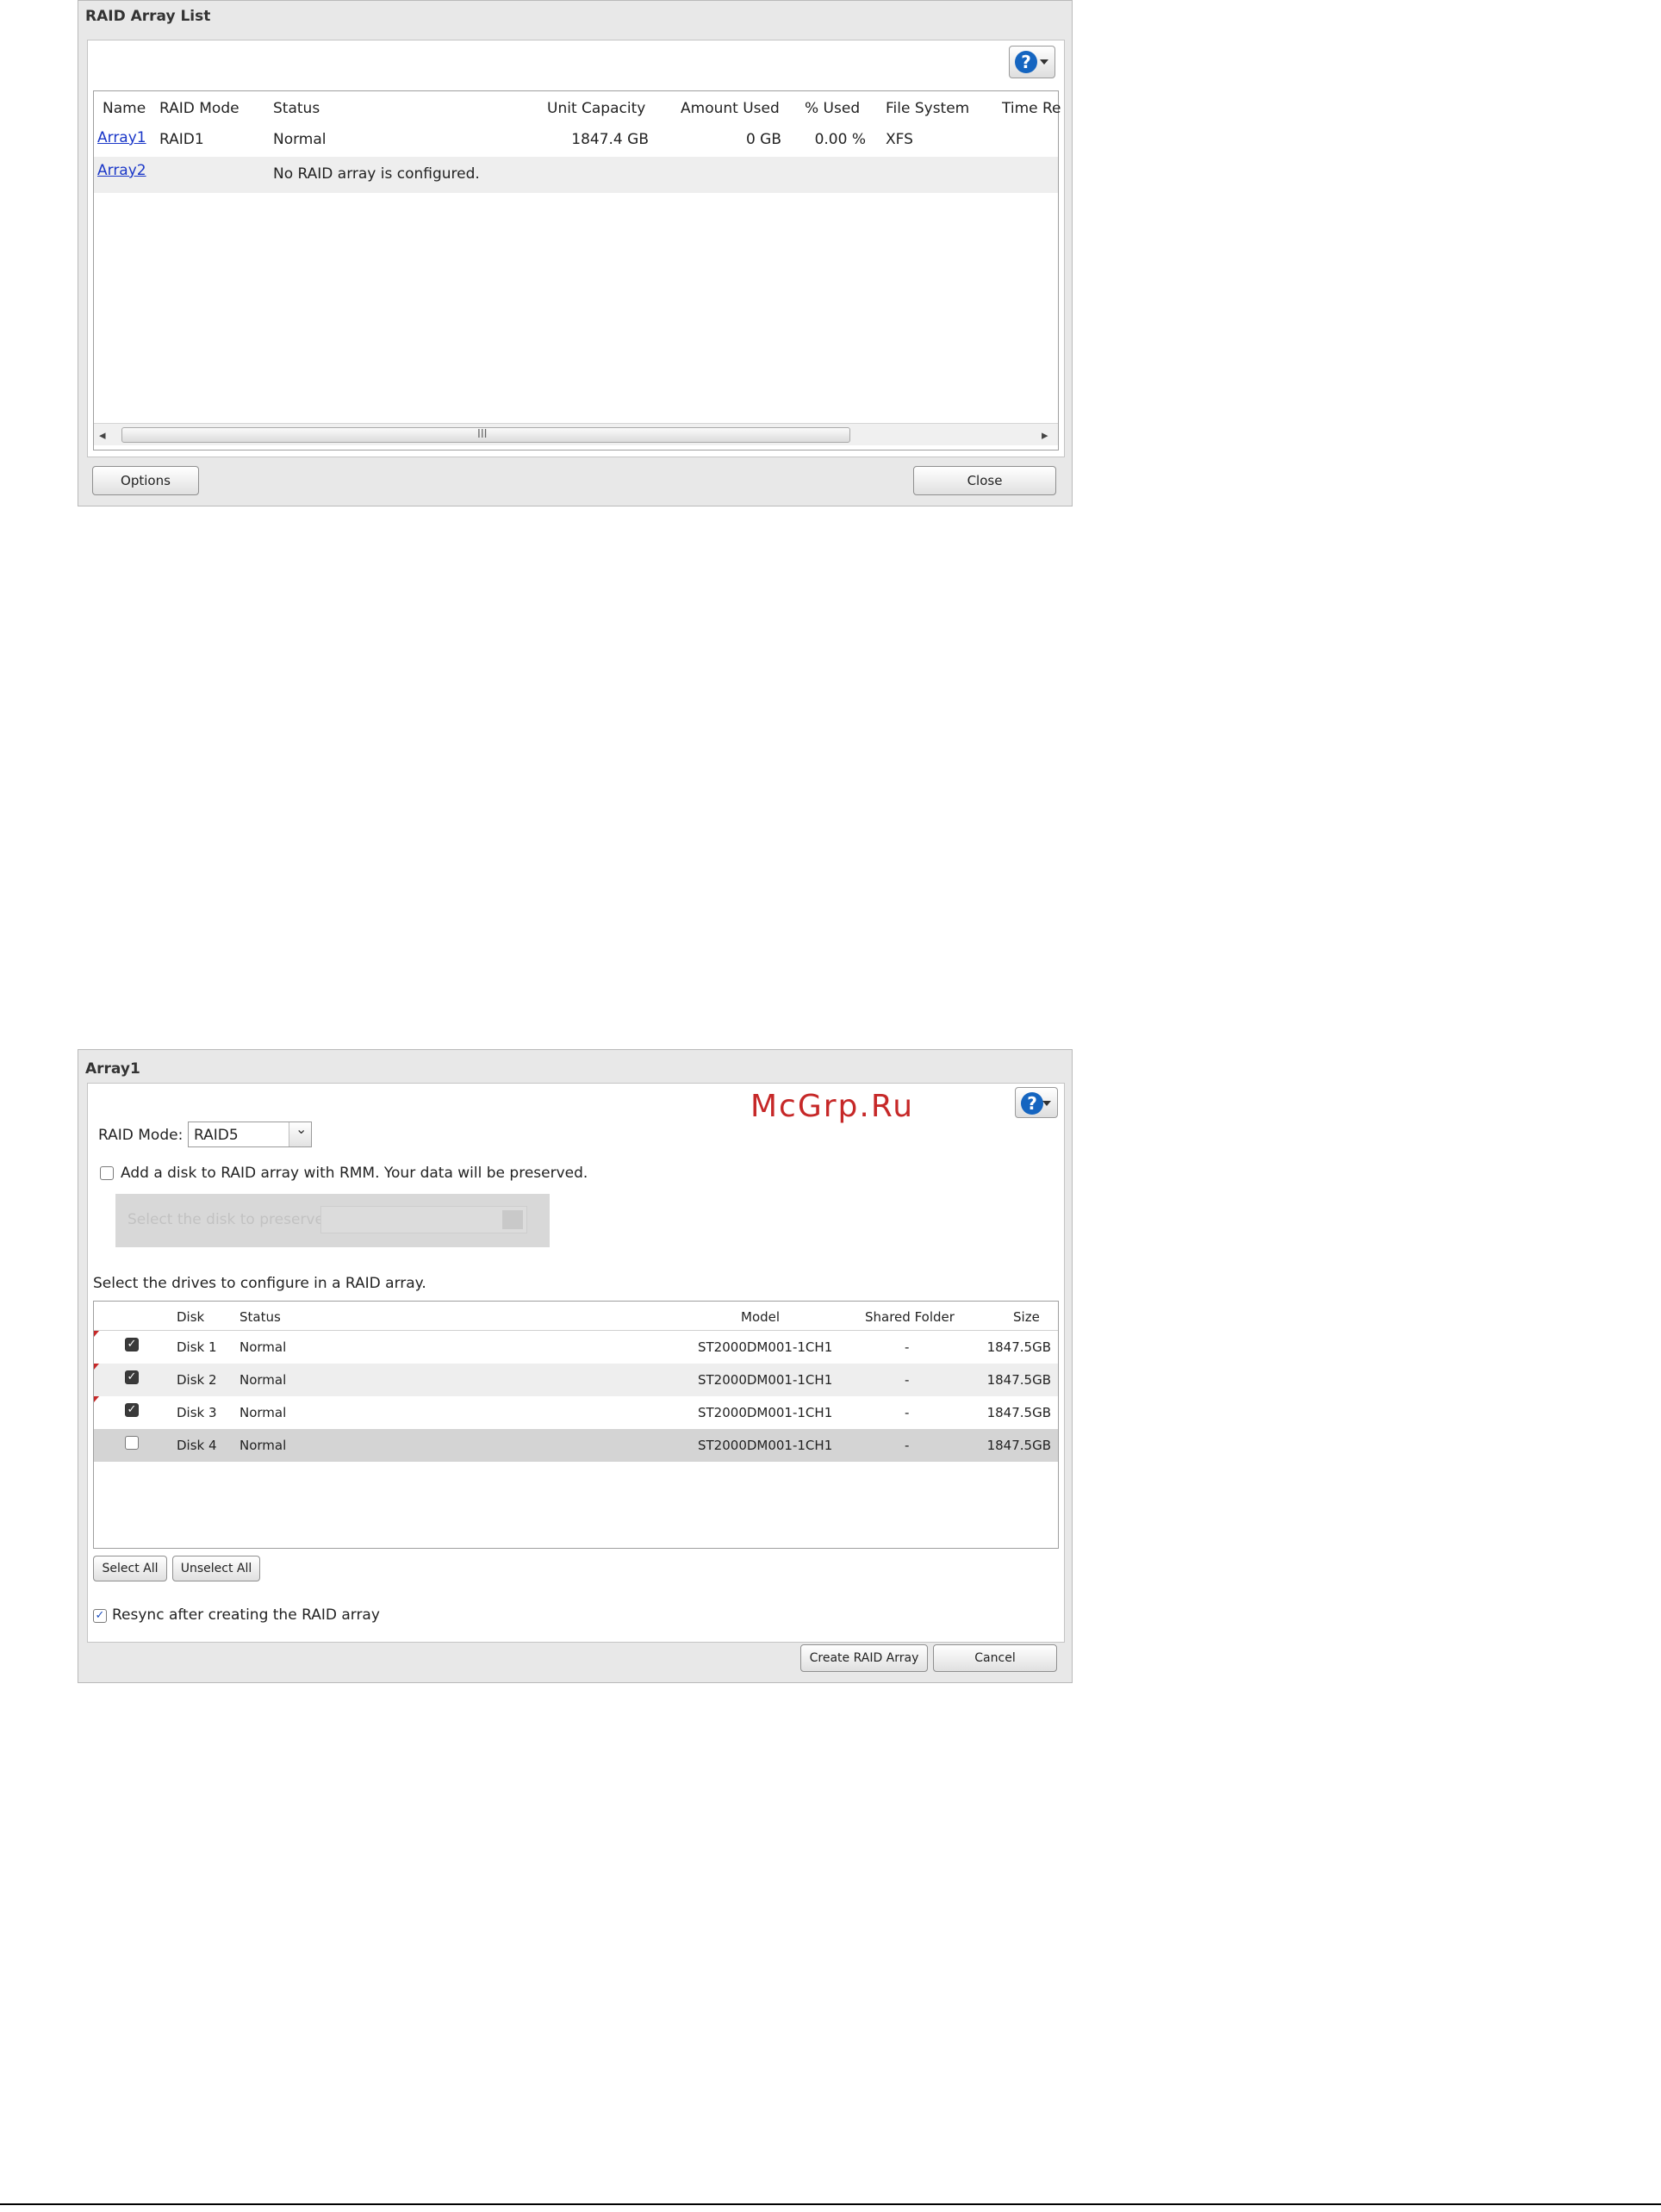 This screenshot has width=1661, height=2212. What do you see at coordinates (107, 1173) in the screenshot?
I see `rmm-checkbox` at bounding box center [107, 1173].